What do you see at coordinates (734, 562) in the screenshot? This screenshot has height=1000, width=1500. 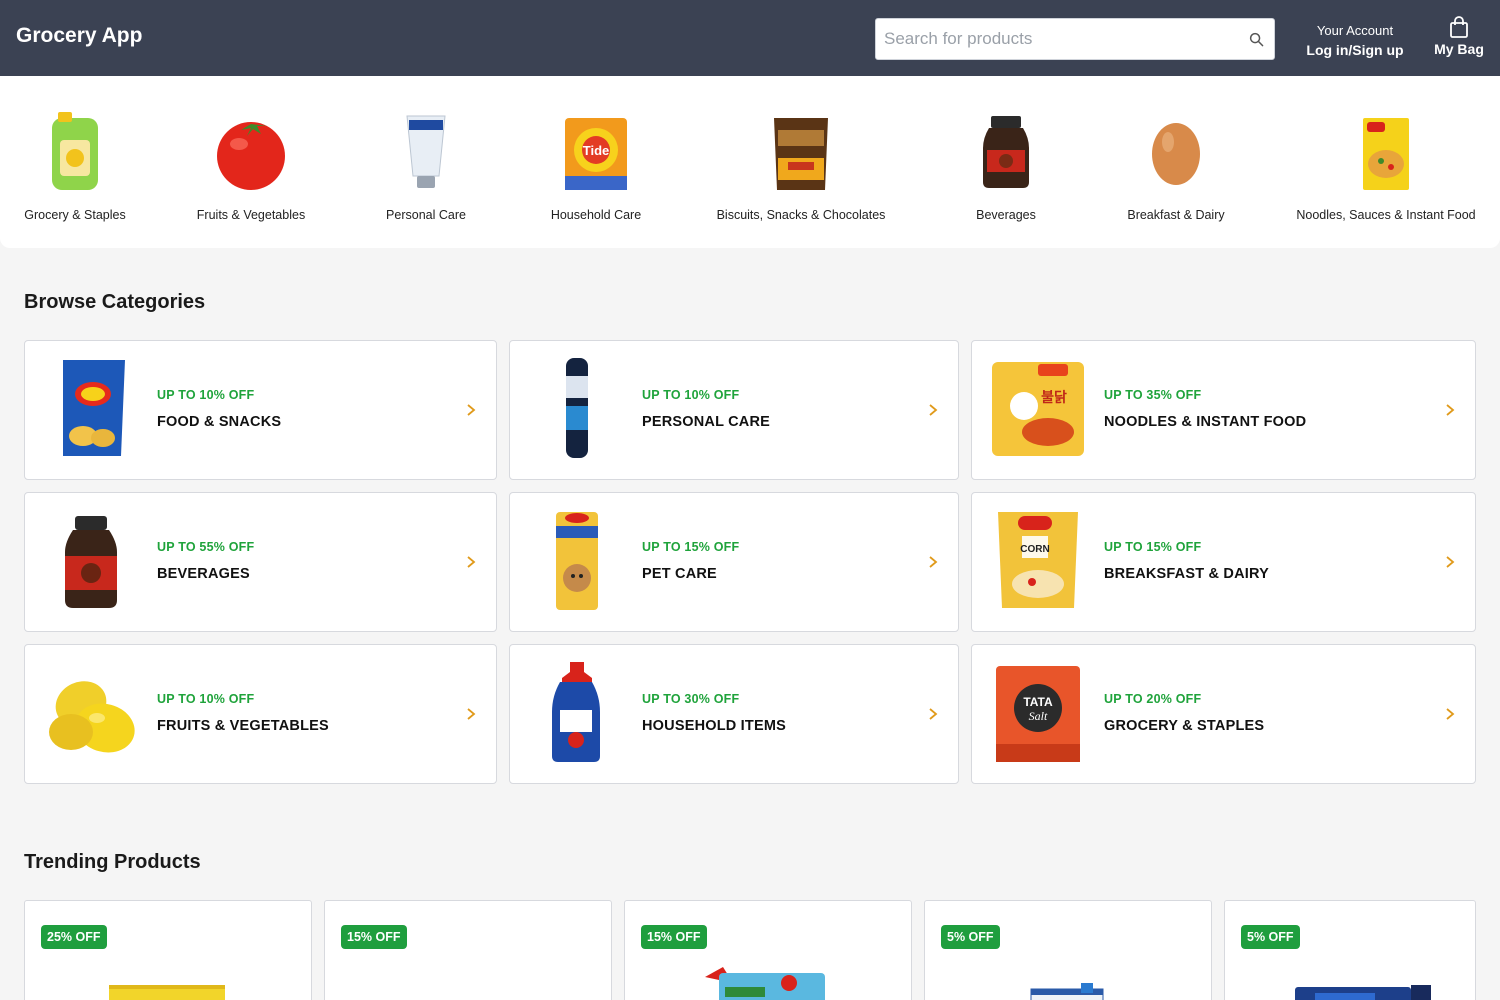 I see `browse-card-pet-care: UP TO 15% OFF PET CARE` at bounding box center [734, 562].